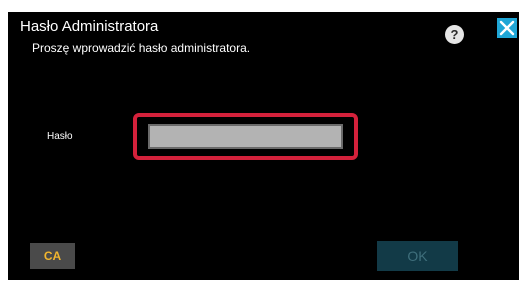 This screenshot has height=282, width=519. I want to click on password-label: Hasło, so click(60, 136).